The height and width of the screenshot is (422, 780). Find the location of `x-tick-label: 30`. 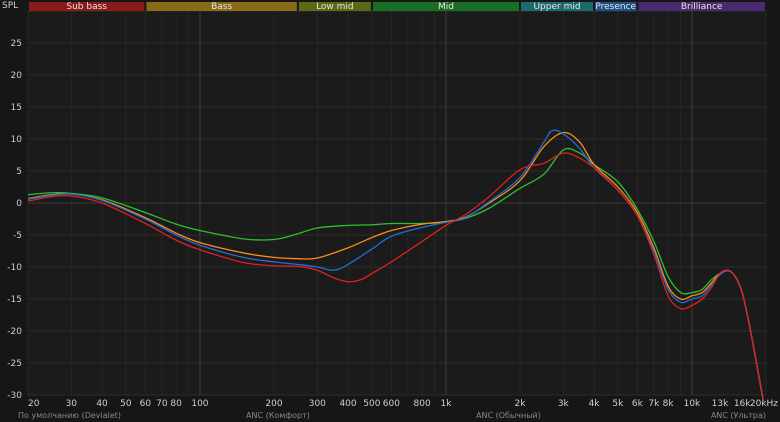

x-tick-label: 30 is located at coordinates (72, 404).